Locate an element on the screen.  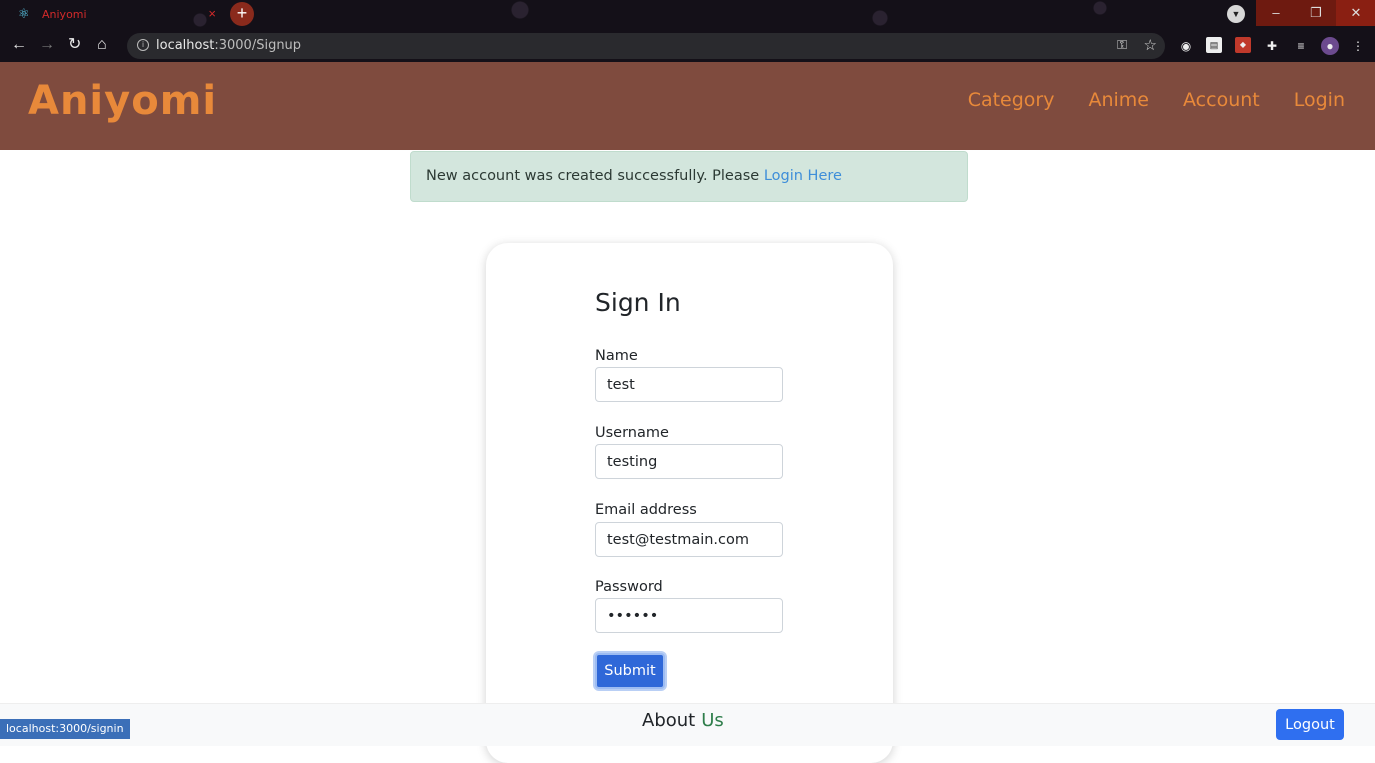
puzzle-icon: ✚ is located at coordinates (1272, 46).